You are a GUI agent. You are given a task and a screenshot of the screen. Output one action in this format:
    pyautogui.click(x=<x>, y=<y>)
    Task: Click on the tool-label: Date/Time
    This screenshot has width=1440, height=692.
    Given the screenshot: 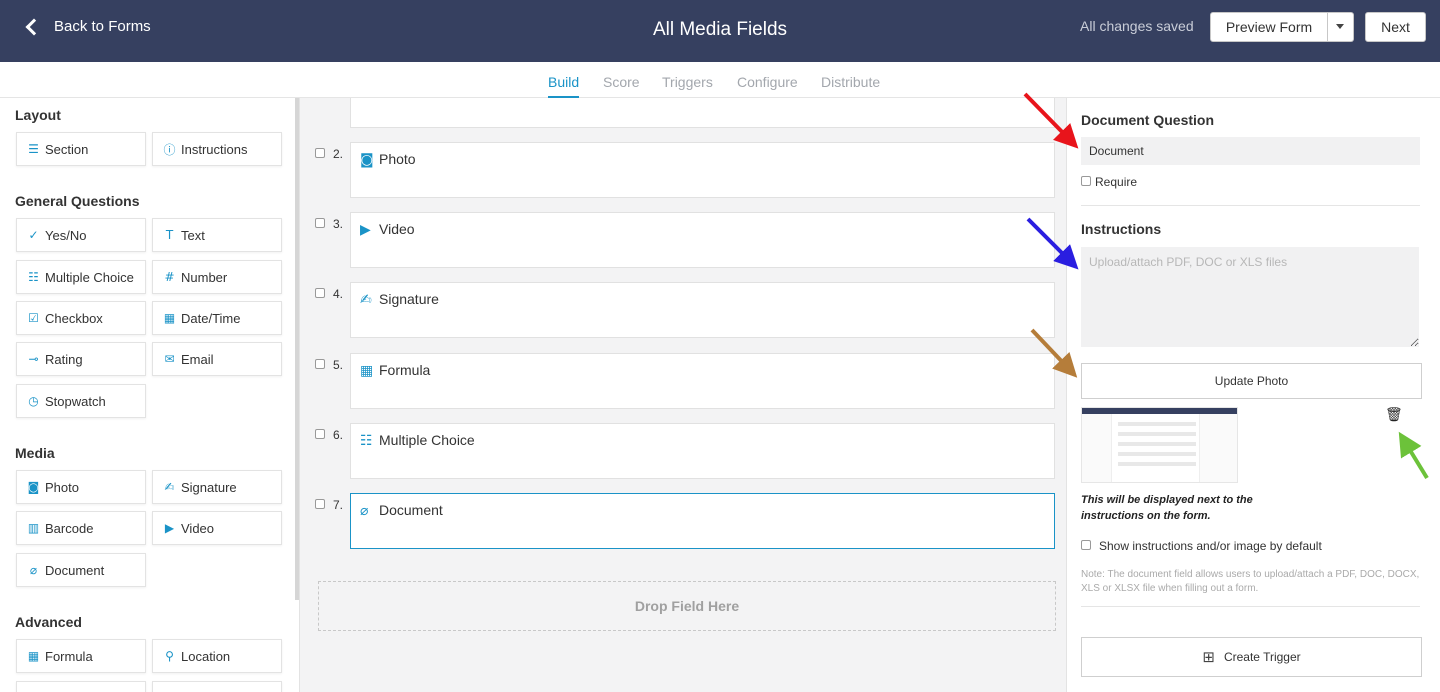 What is the action you would take?
    pyautogui.click(x=211, y=318)
    